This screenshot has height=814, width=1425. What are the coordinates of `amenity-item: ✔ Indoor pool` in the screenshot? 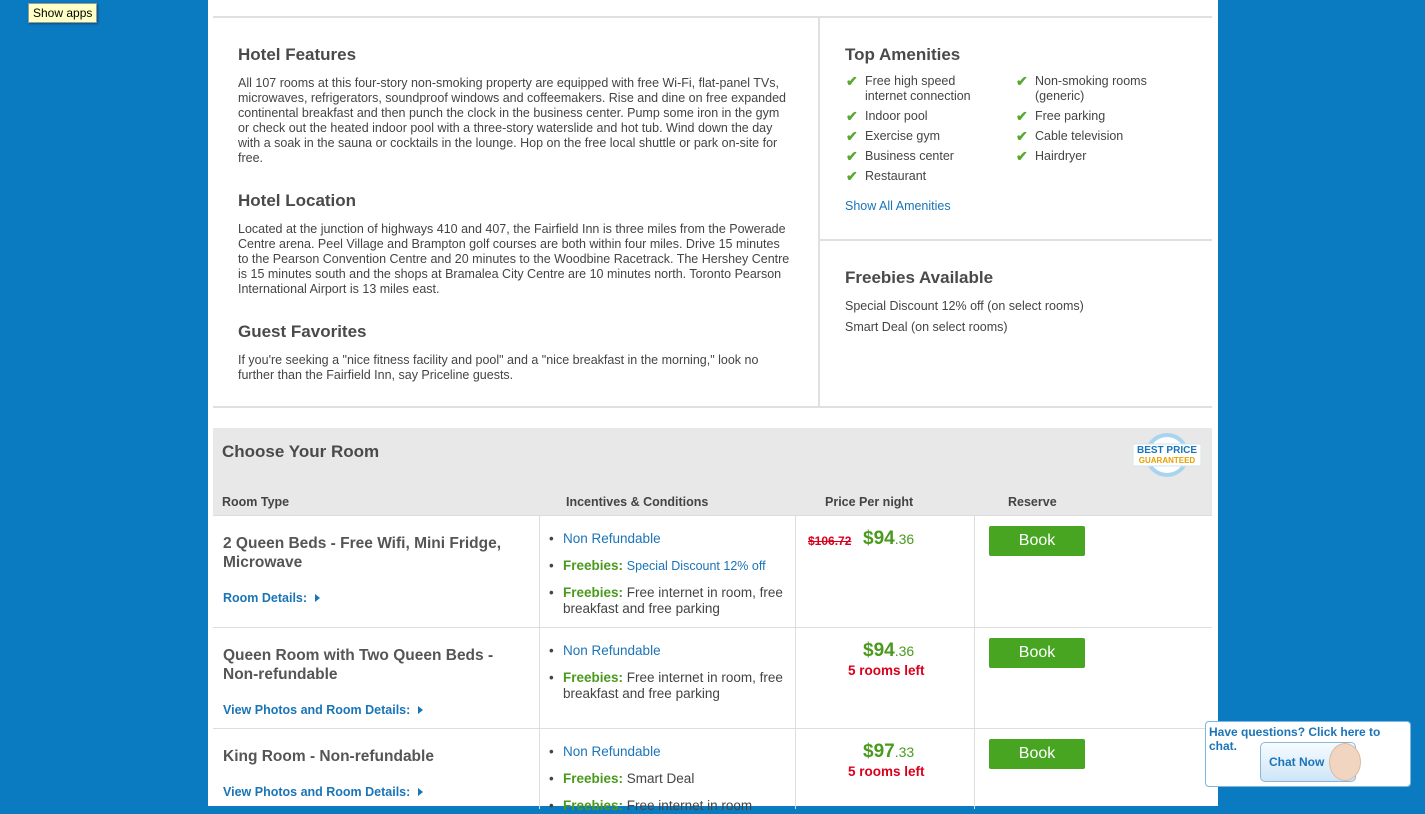 It's located at (887, 116).